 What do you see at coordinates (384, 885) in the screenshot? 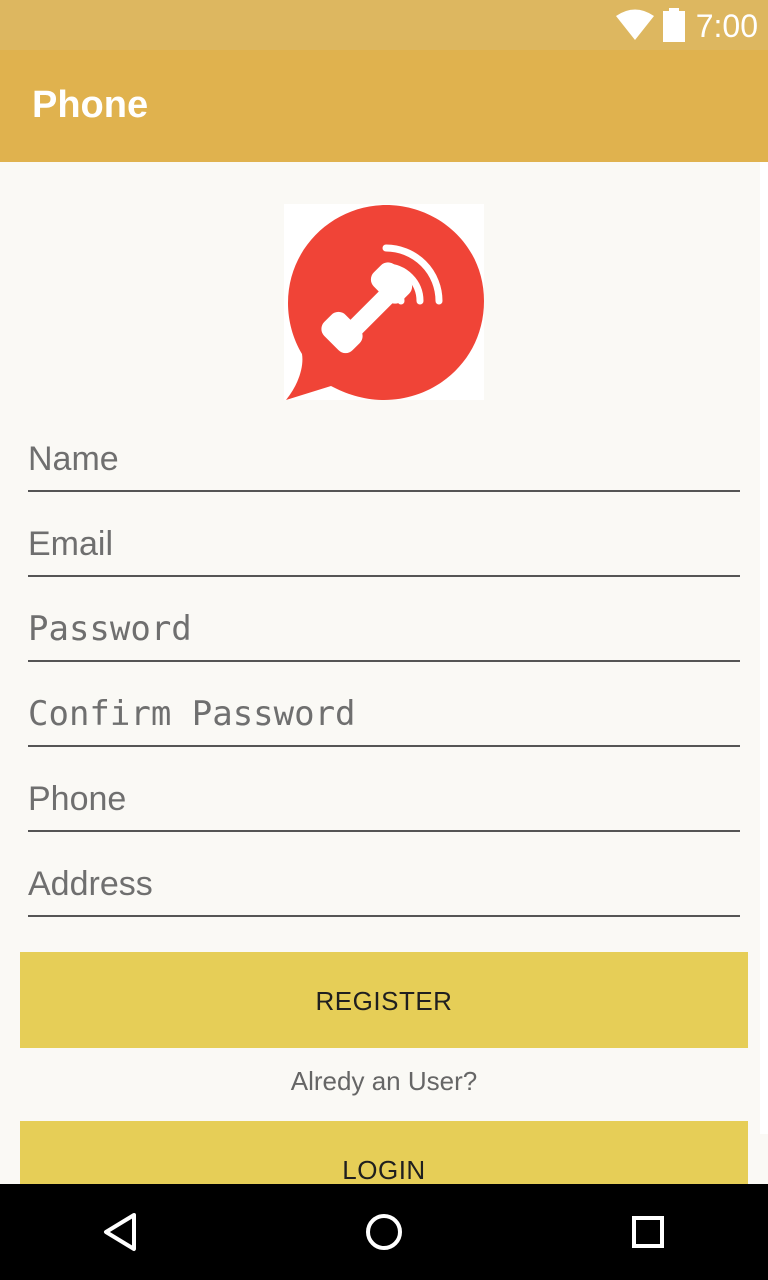
I see `address-input` at bounding box center [384, 885].